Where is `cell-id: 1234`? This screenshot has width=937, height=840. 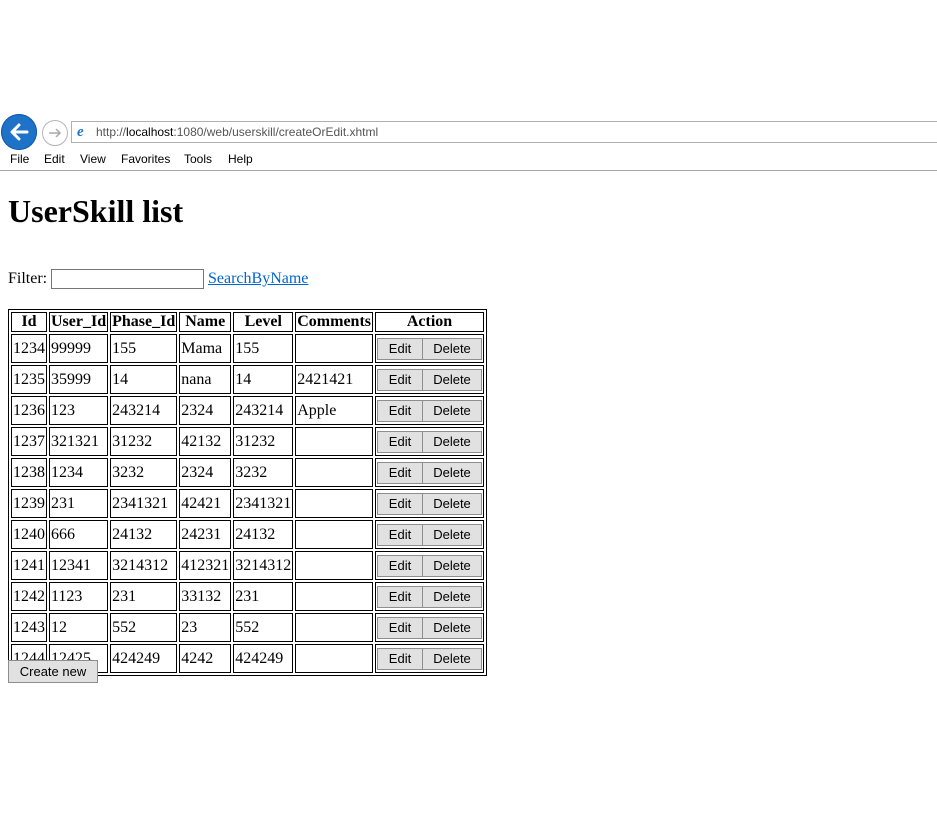
cell-id: 1234 is located at coordinates (29, 348).